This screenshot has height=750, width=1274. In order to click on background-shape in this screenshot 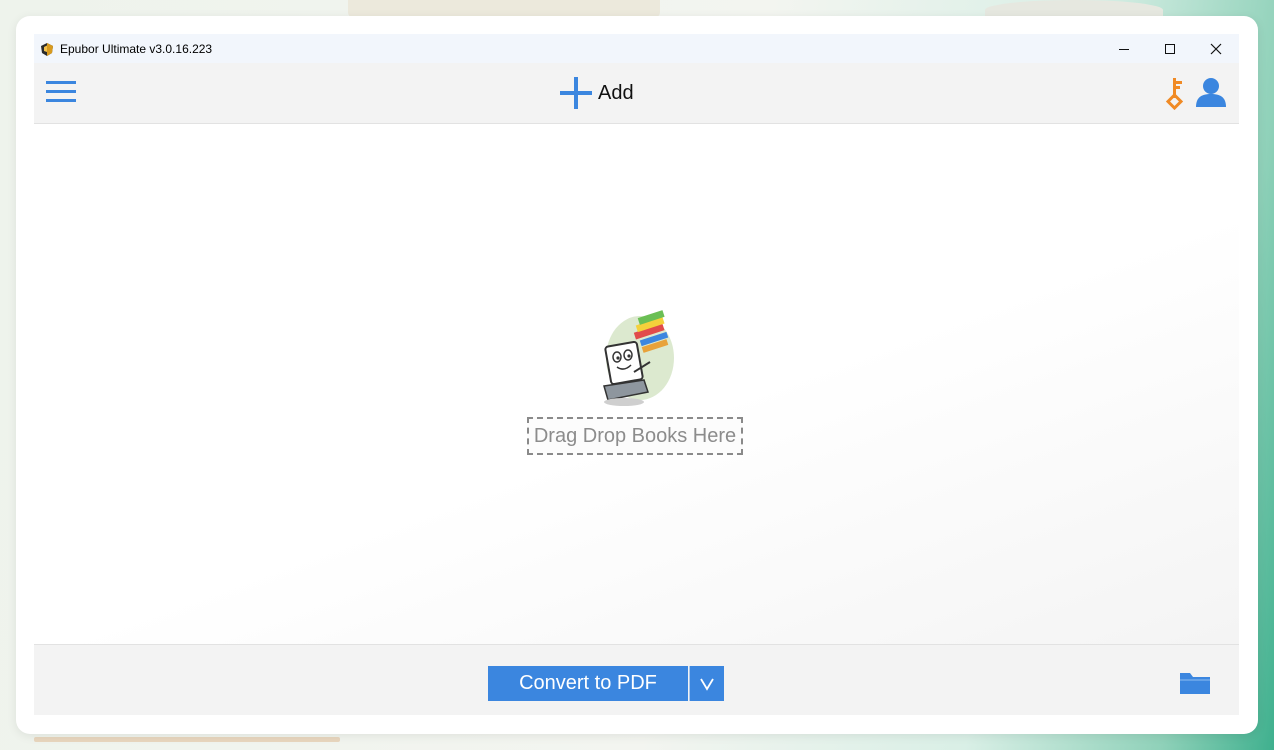, I will do `click(187, 739)`.